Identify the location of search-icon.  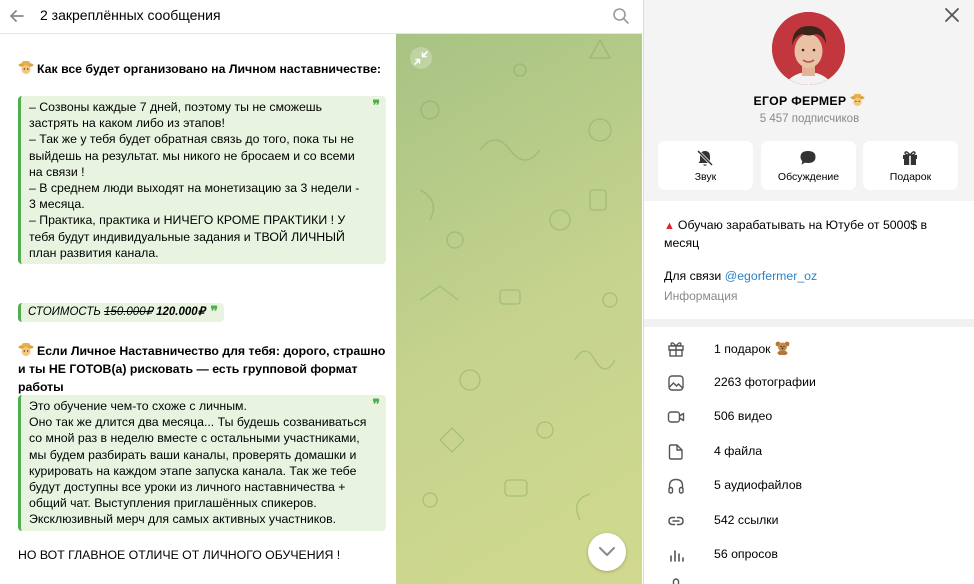
(621, 16).